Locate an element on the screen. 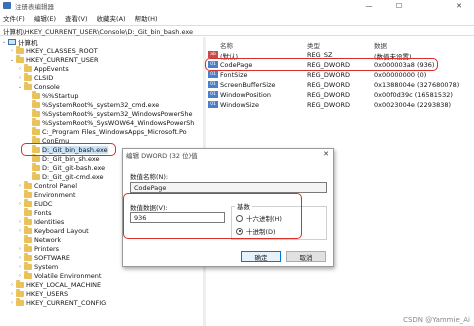 The height and width of the screenshot is (326, 474). tree-item-computer: ⌄ 计算机 is located at coordinates (19, 42).